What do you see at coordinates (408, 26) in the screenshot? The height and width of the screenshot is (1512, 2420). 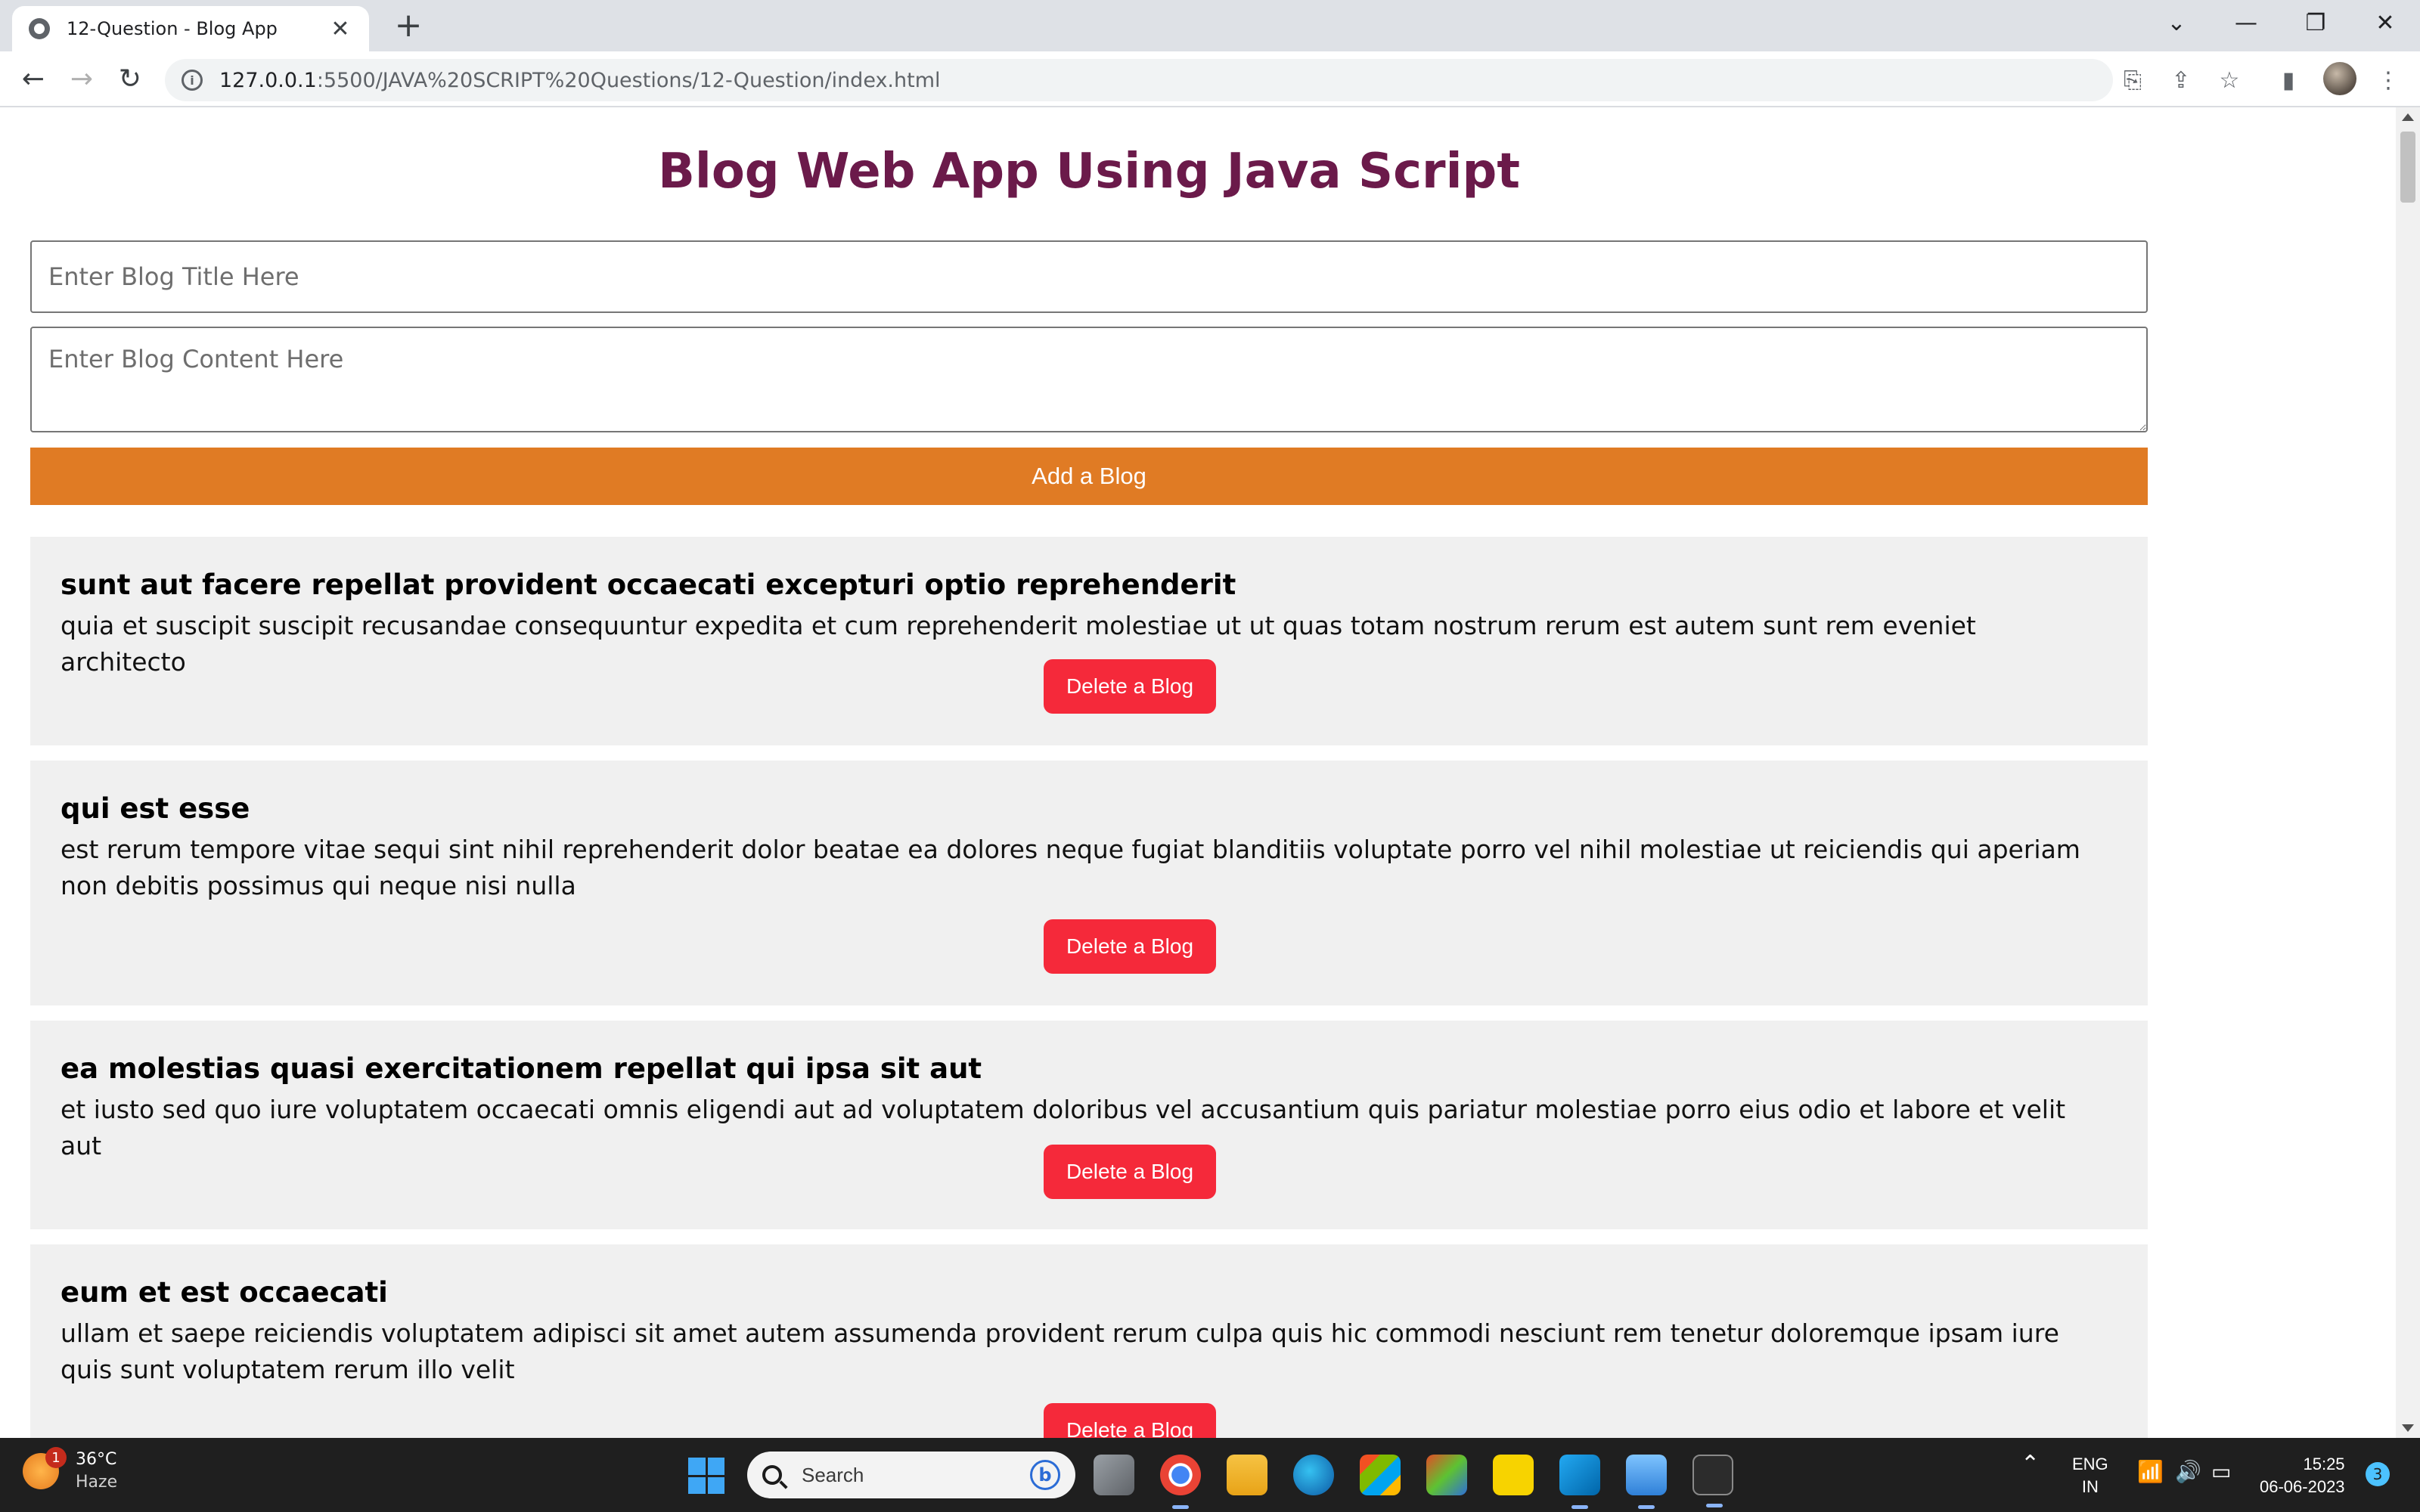 I see `new-tab-button: +` at bounding box center [408, 26].